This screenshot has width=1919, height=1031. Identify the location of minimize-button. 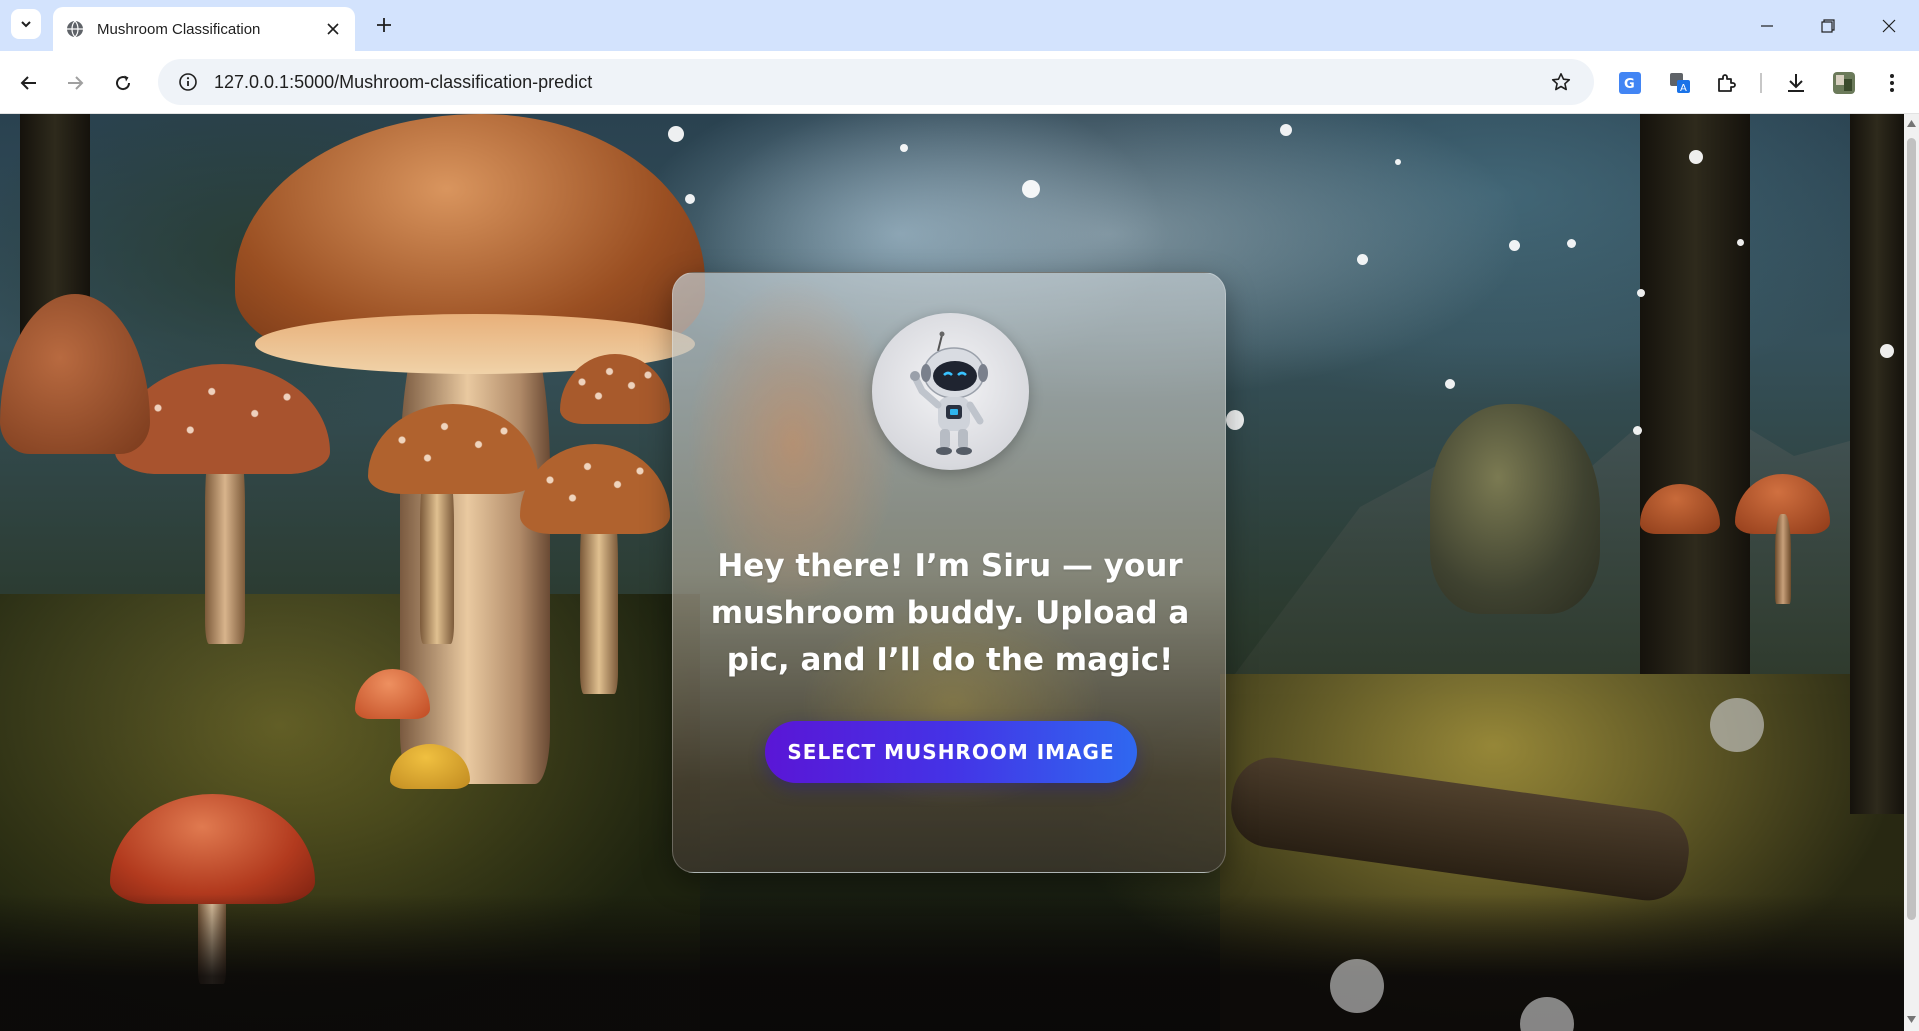
(1766, 25).